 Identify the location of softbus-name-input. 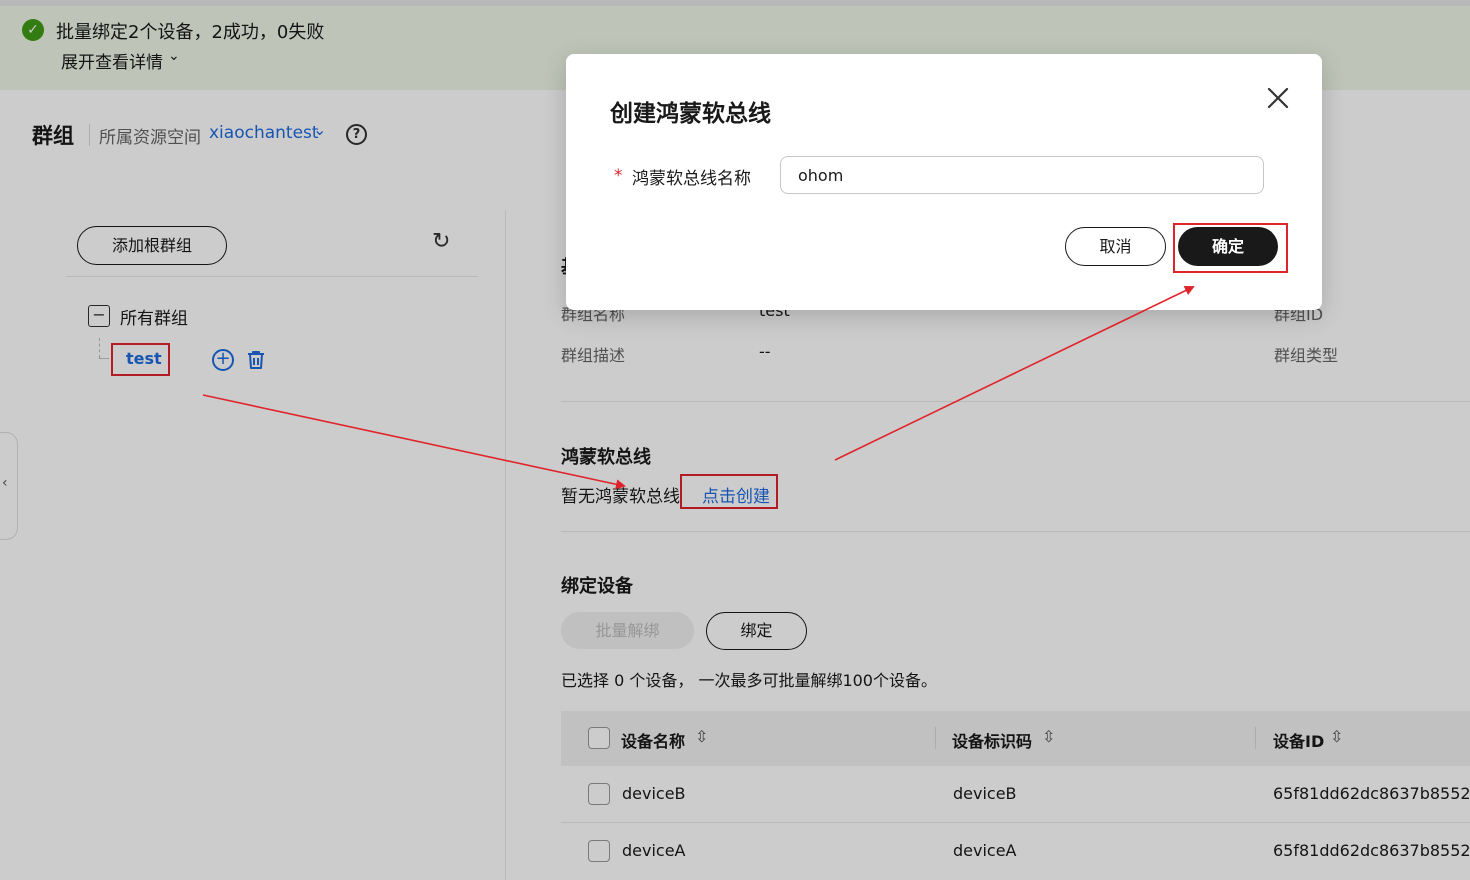
(1022, 175).